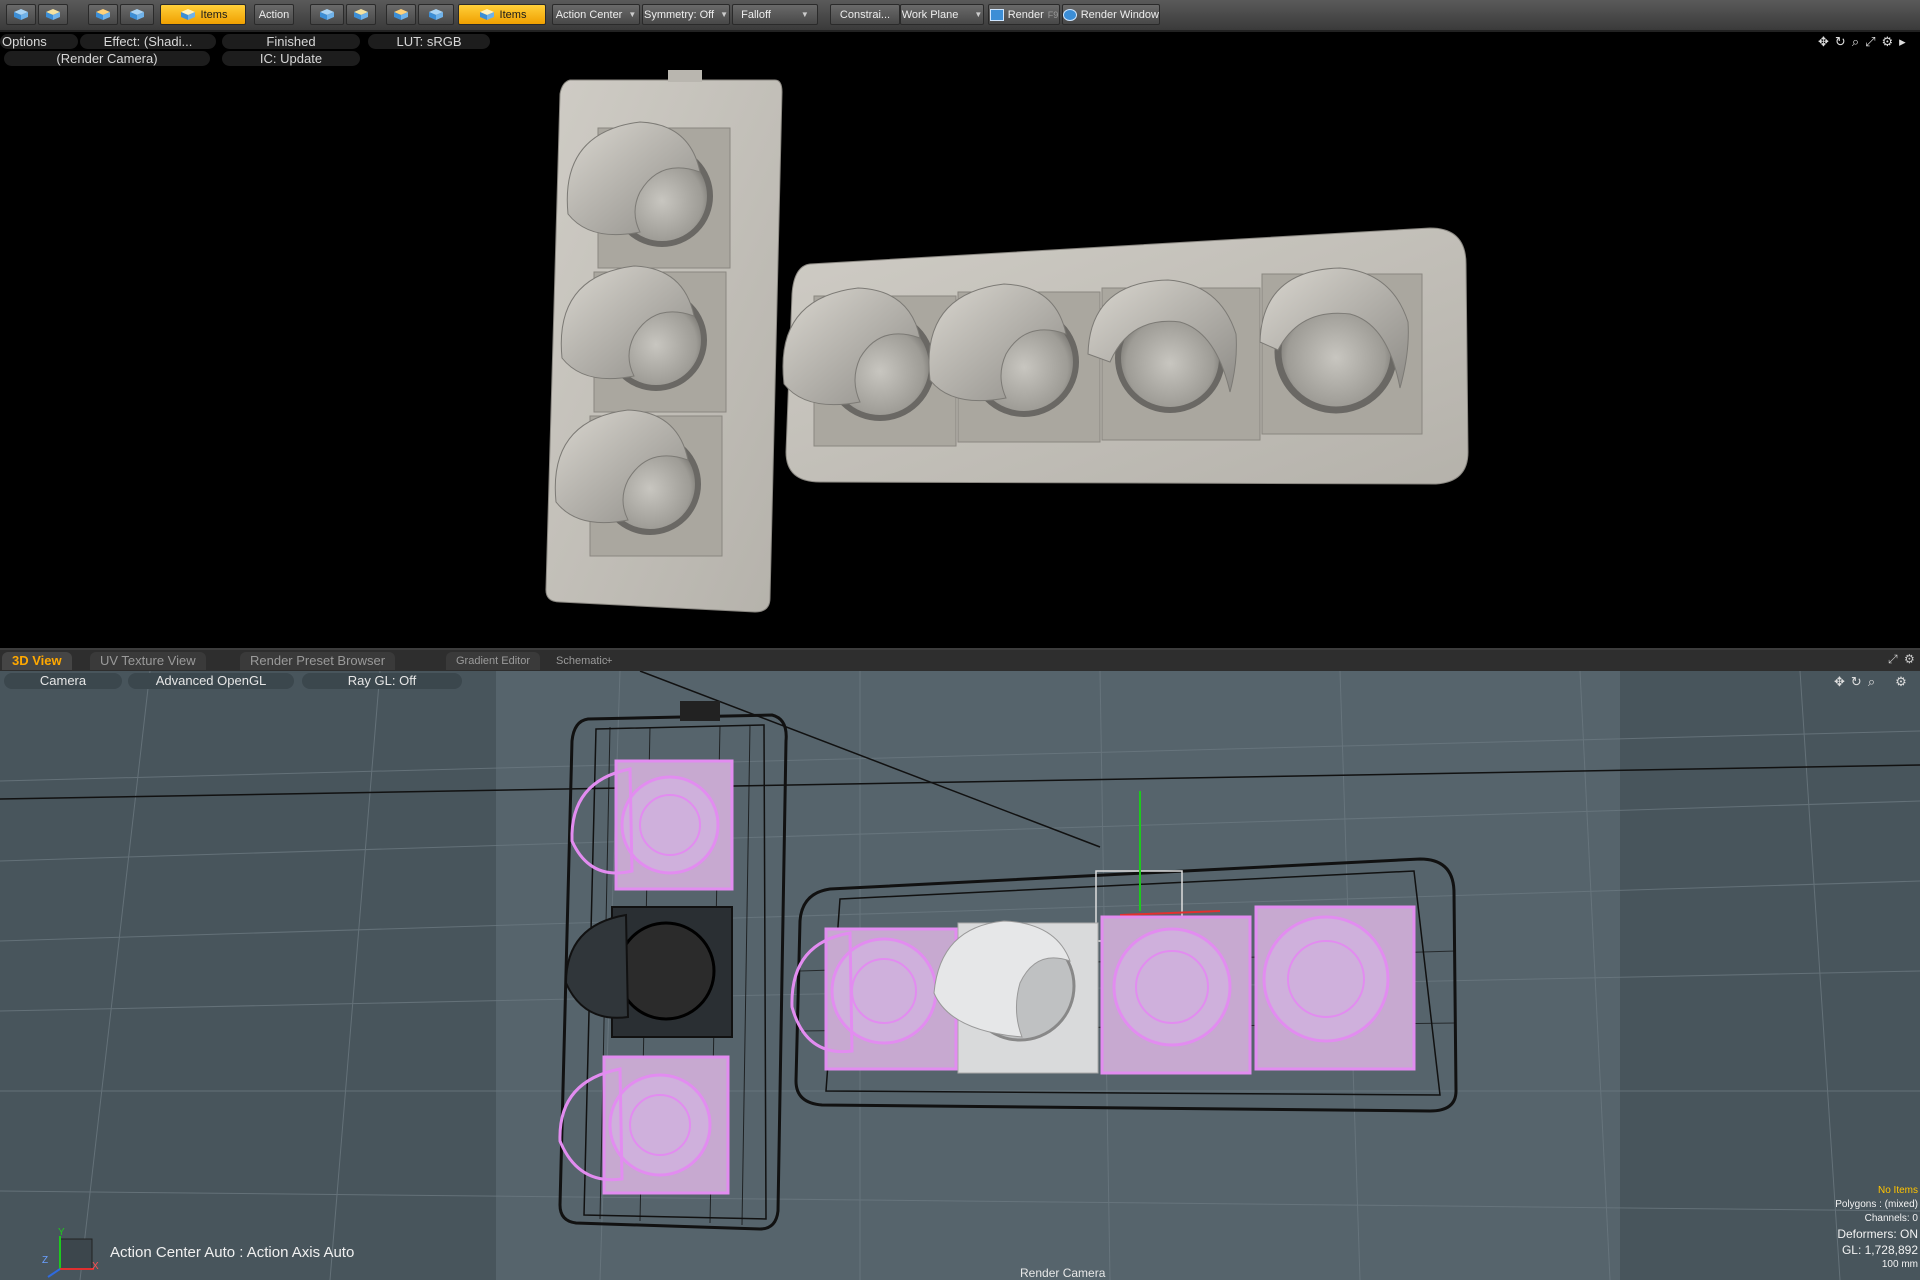 The width and height of the screenshot is (1920, 1280). I want to click on tab-gradient-editor: Gradient Editor, so click(493, 661).